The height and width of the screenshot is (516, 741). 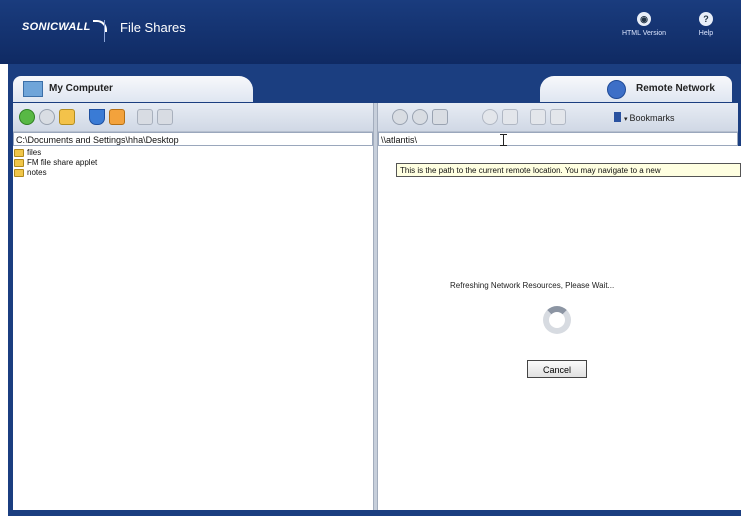 What do you see at coordinates (557, 369) in the screenshot?
I see `cancel-button: Cancel` at bounding box center [557, 369].